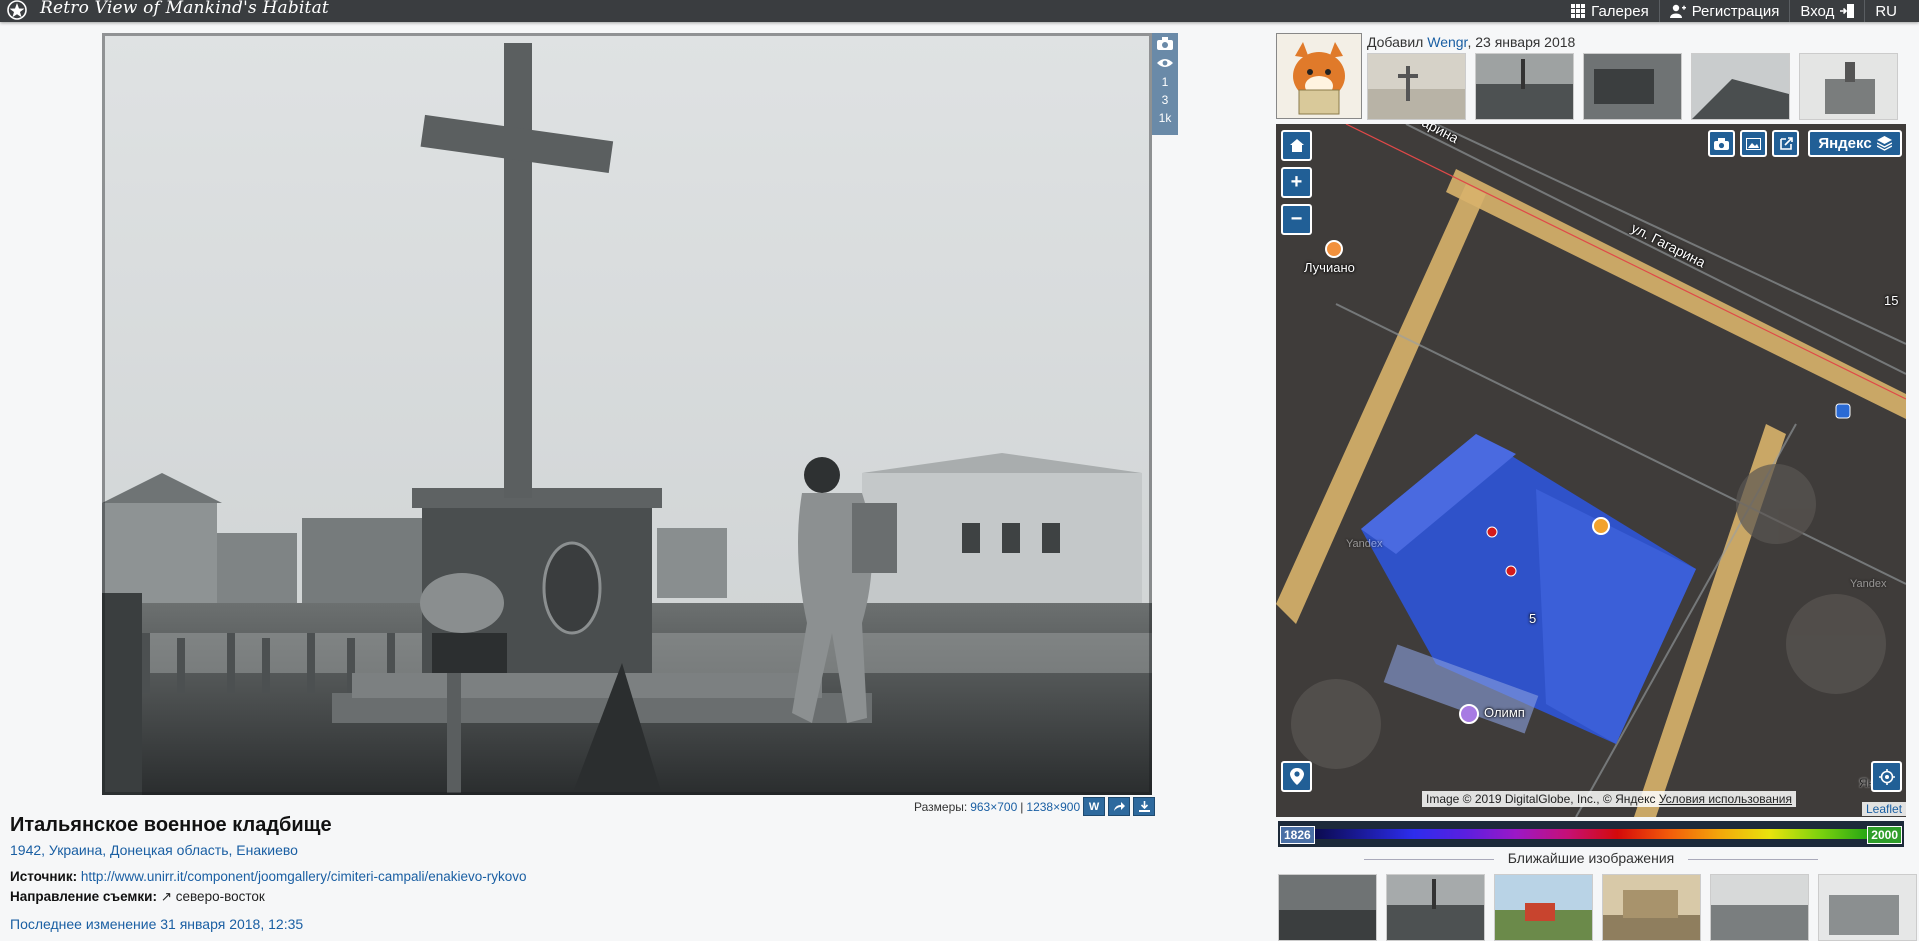 The height and width of the screenshot is (941, 1919). Describe the element at coordinates (941, 806) in the screenshot. I see `sizes-label: Размеры:` at that location.